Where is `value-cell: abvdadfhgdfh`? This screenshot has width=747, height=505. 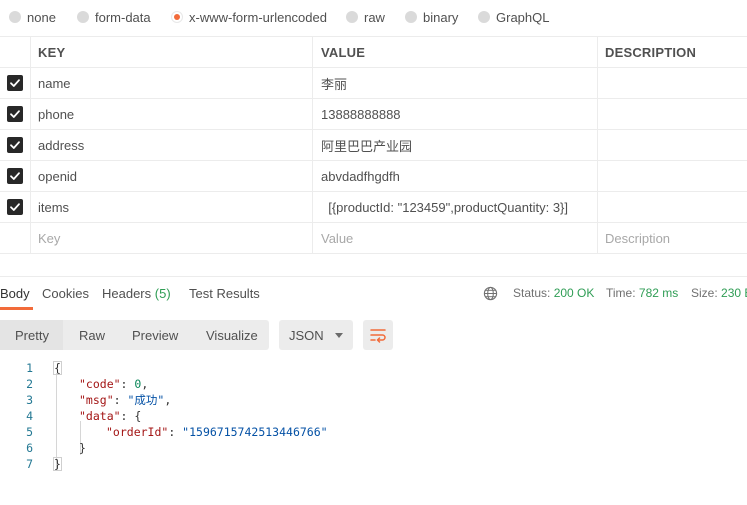
value-cell: abvdadfhgdfh is located at coordinates (455, 176).